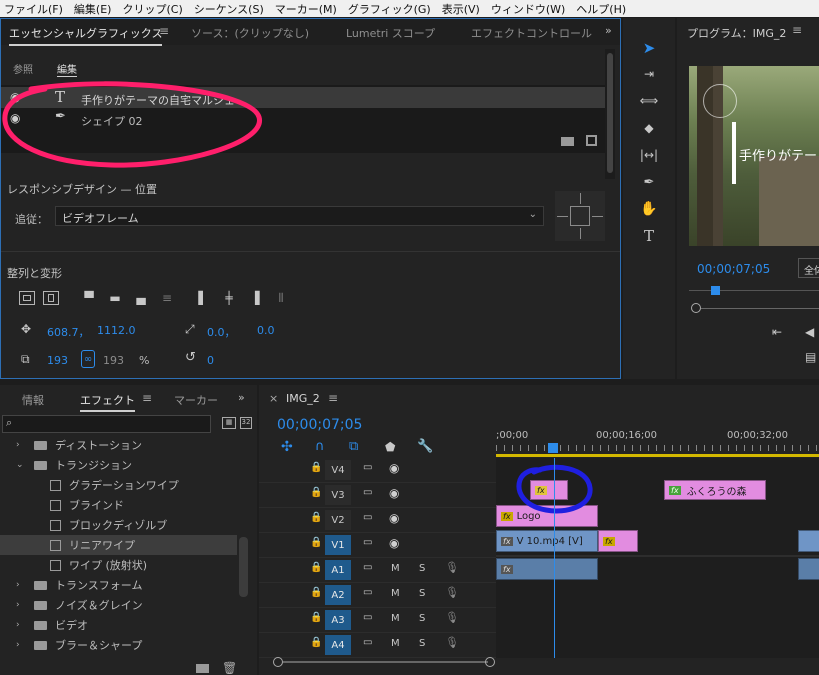 The width and height of the screenshot is (819, 675). Describe the element at coordinates (338, 470) in the screenshot. I see `track-target: V4` at that location.